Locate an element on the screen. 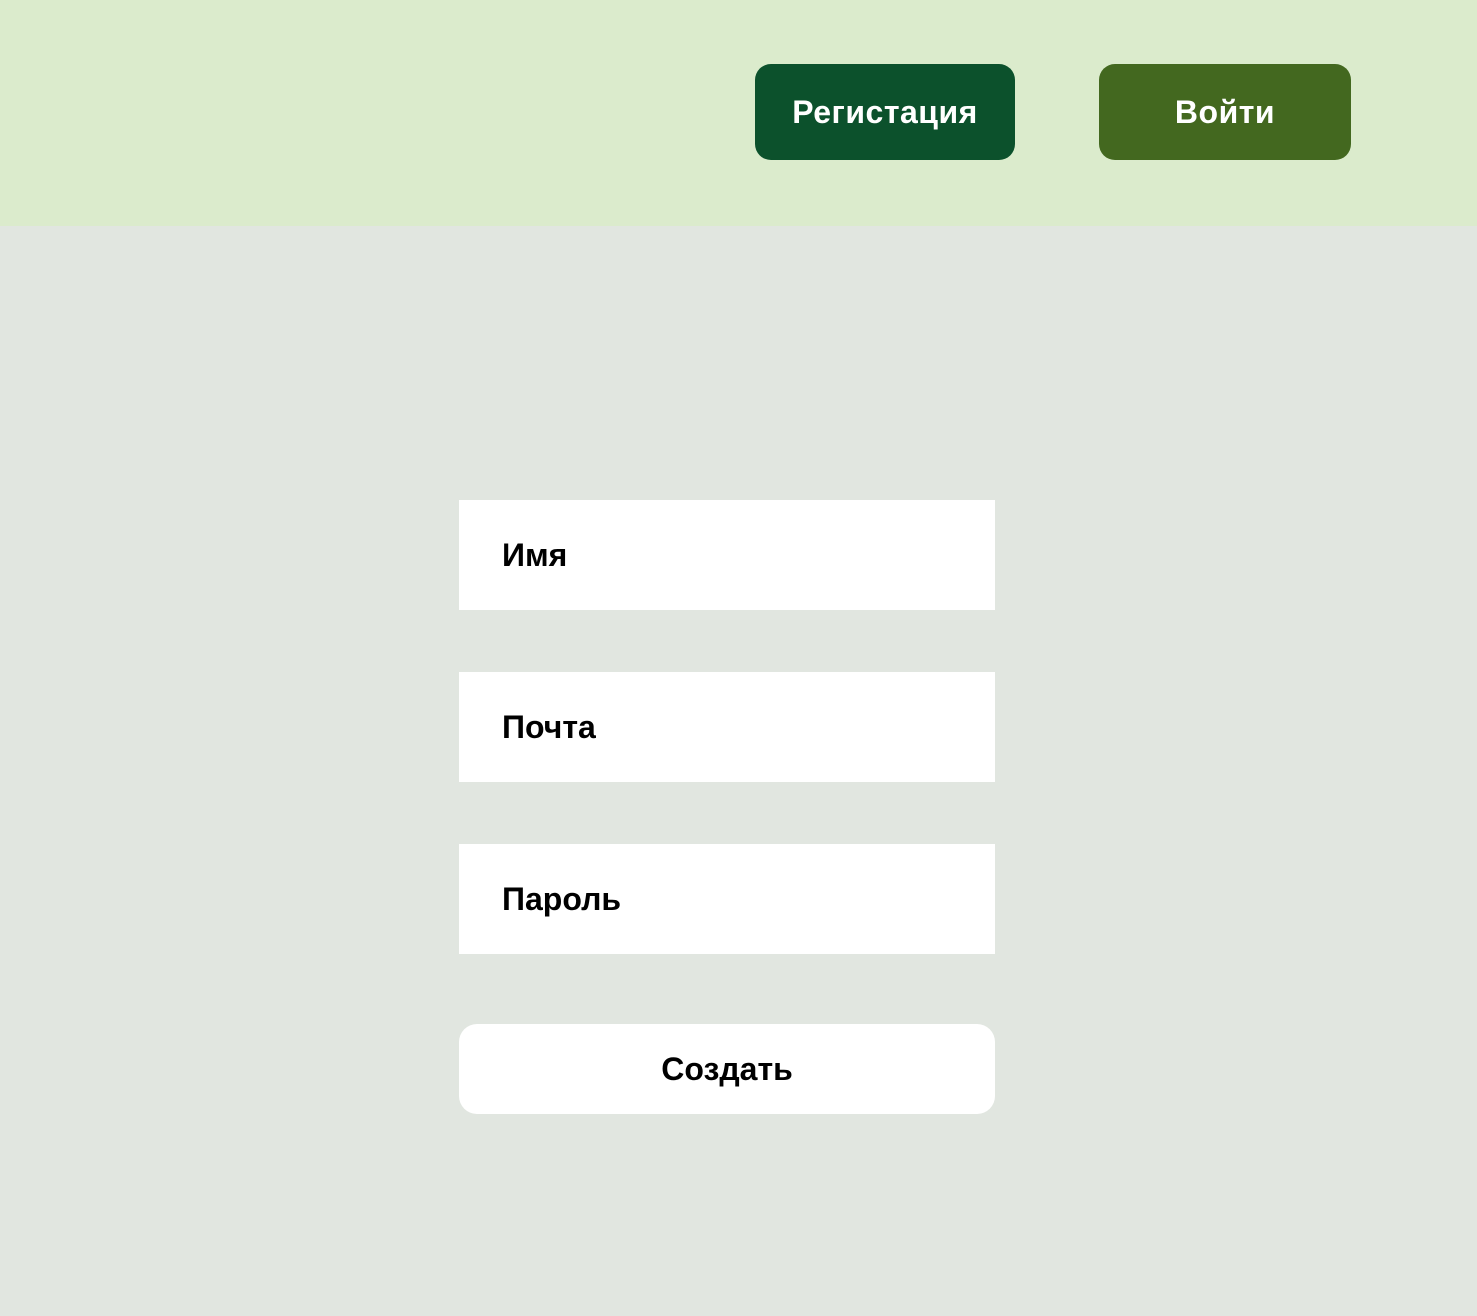 Image resolution: width=1477 pixels, height=1316 pixels. create-button: Создать is located at coordinates (727, 1069).